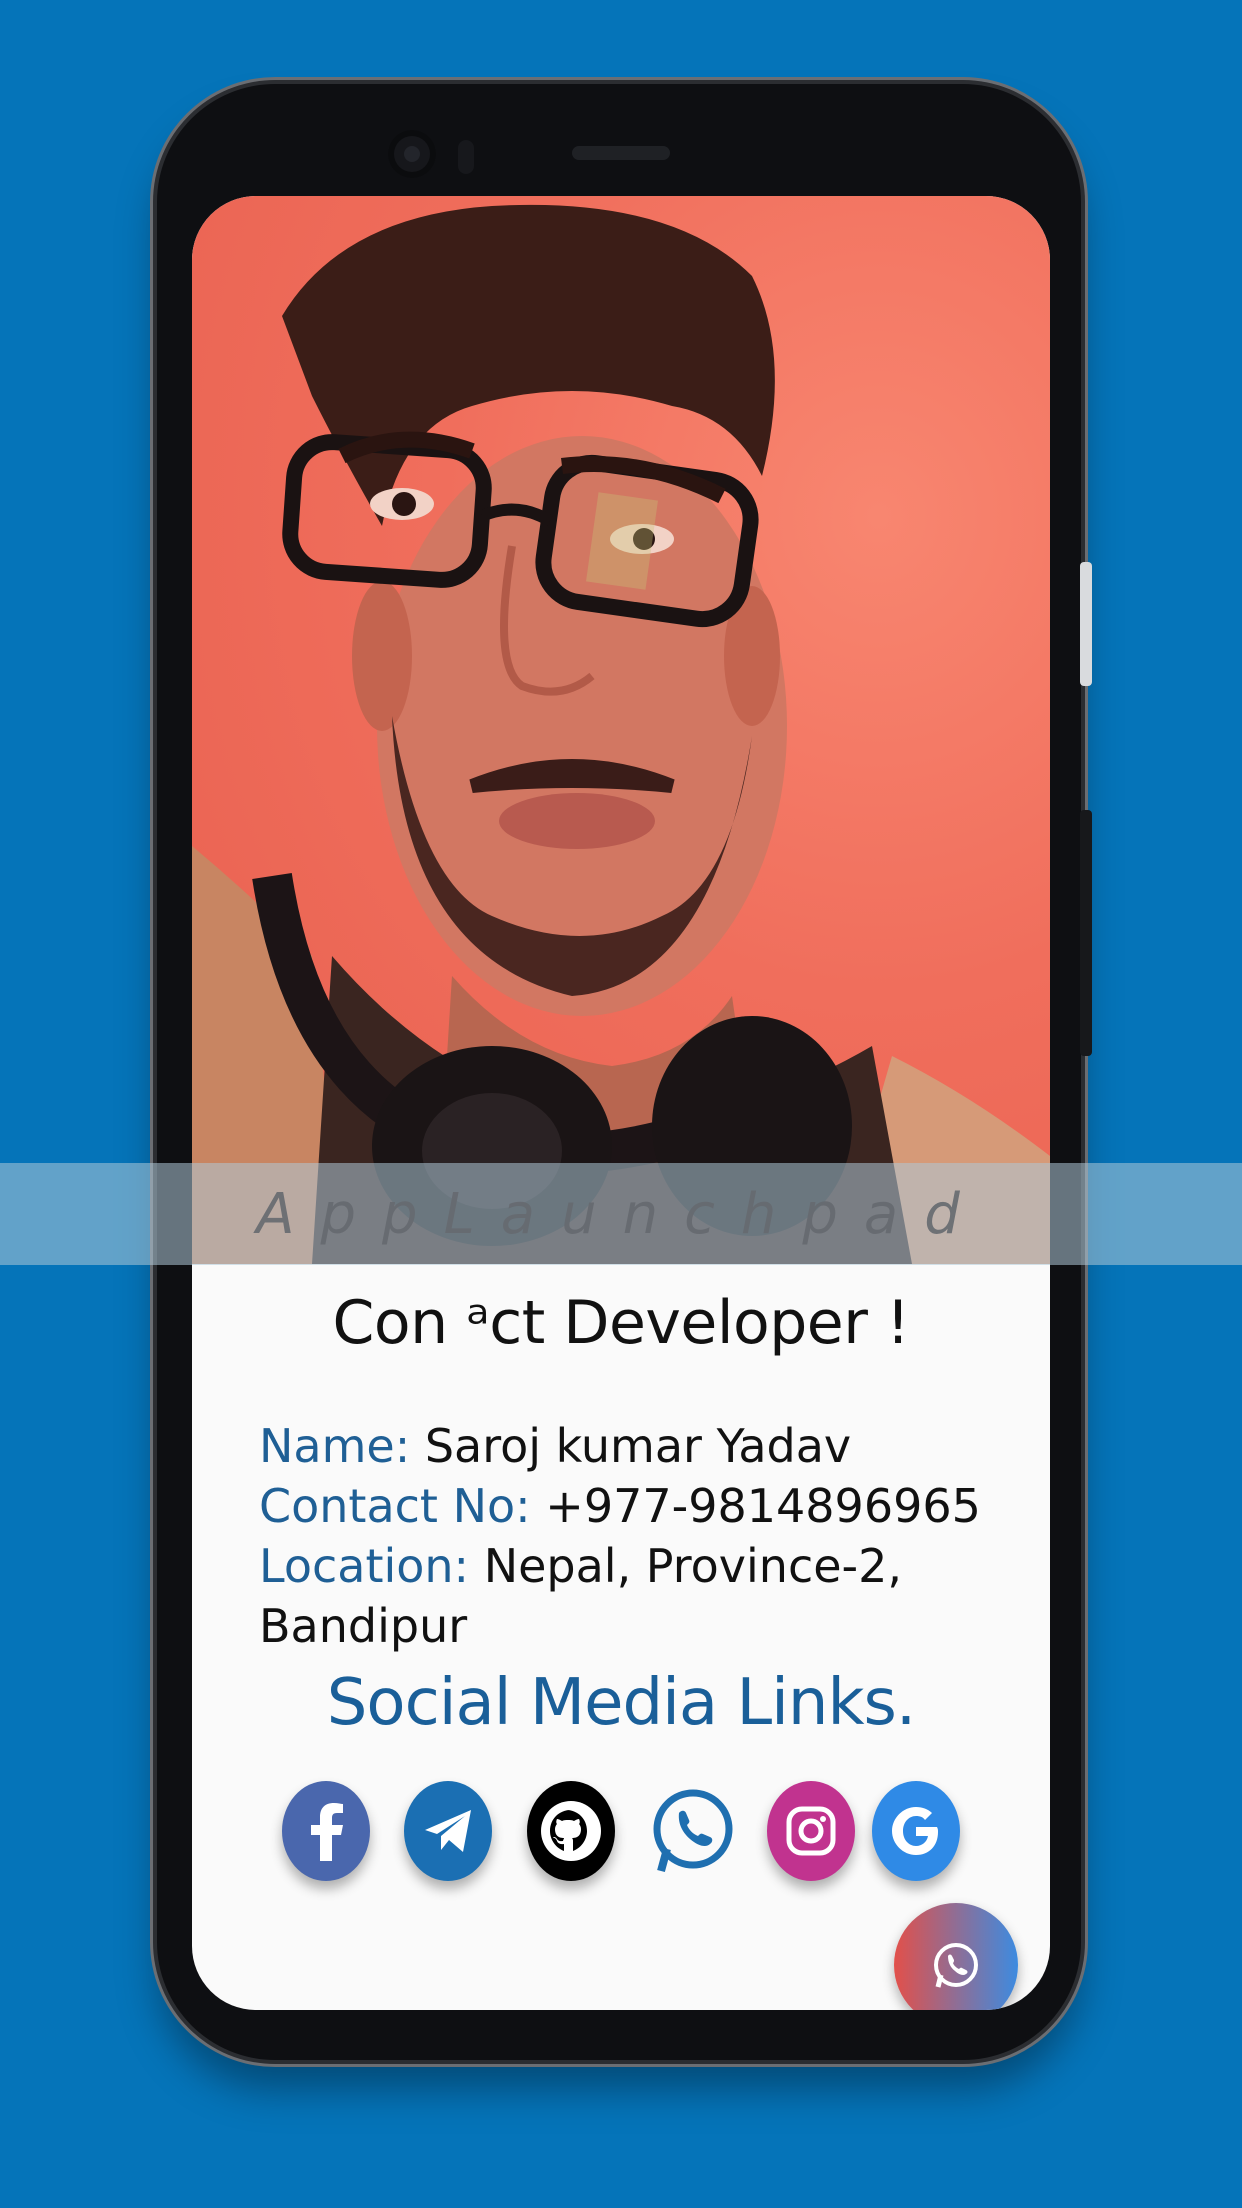 This screenshot has height=2208, width=1242. I want to click on name-row: Name: Saroj kumar Yadav, so click(654, 1446).